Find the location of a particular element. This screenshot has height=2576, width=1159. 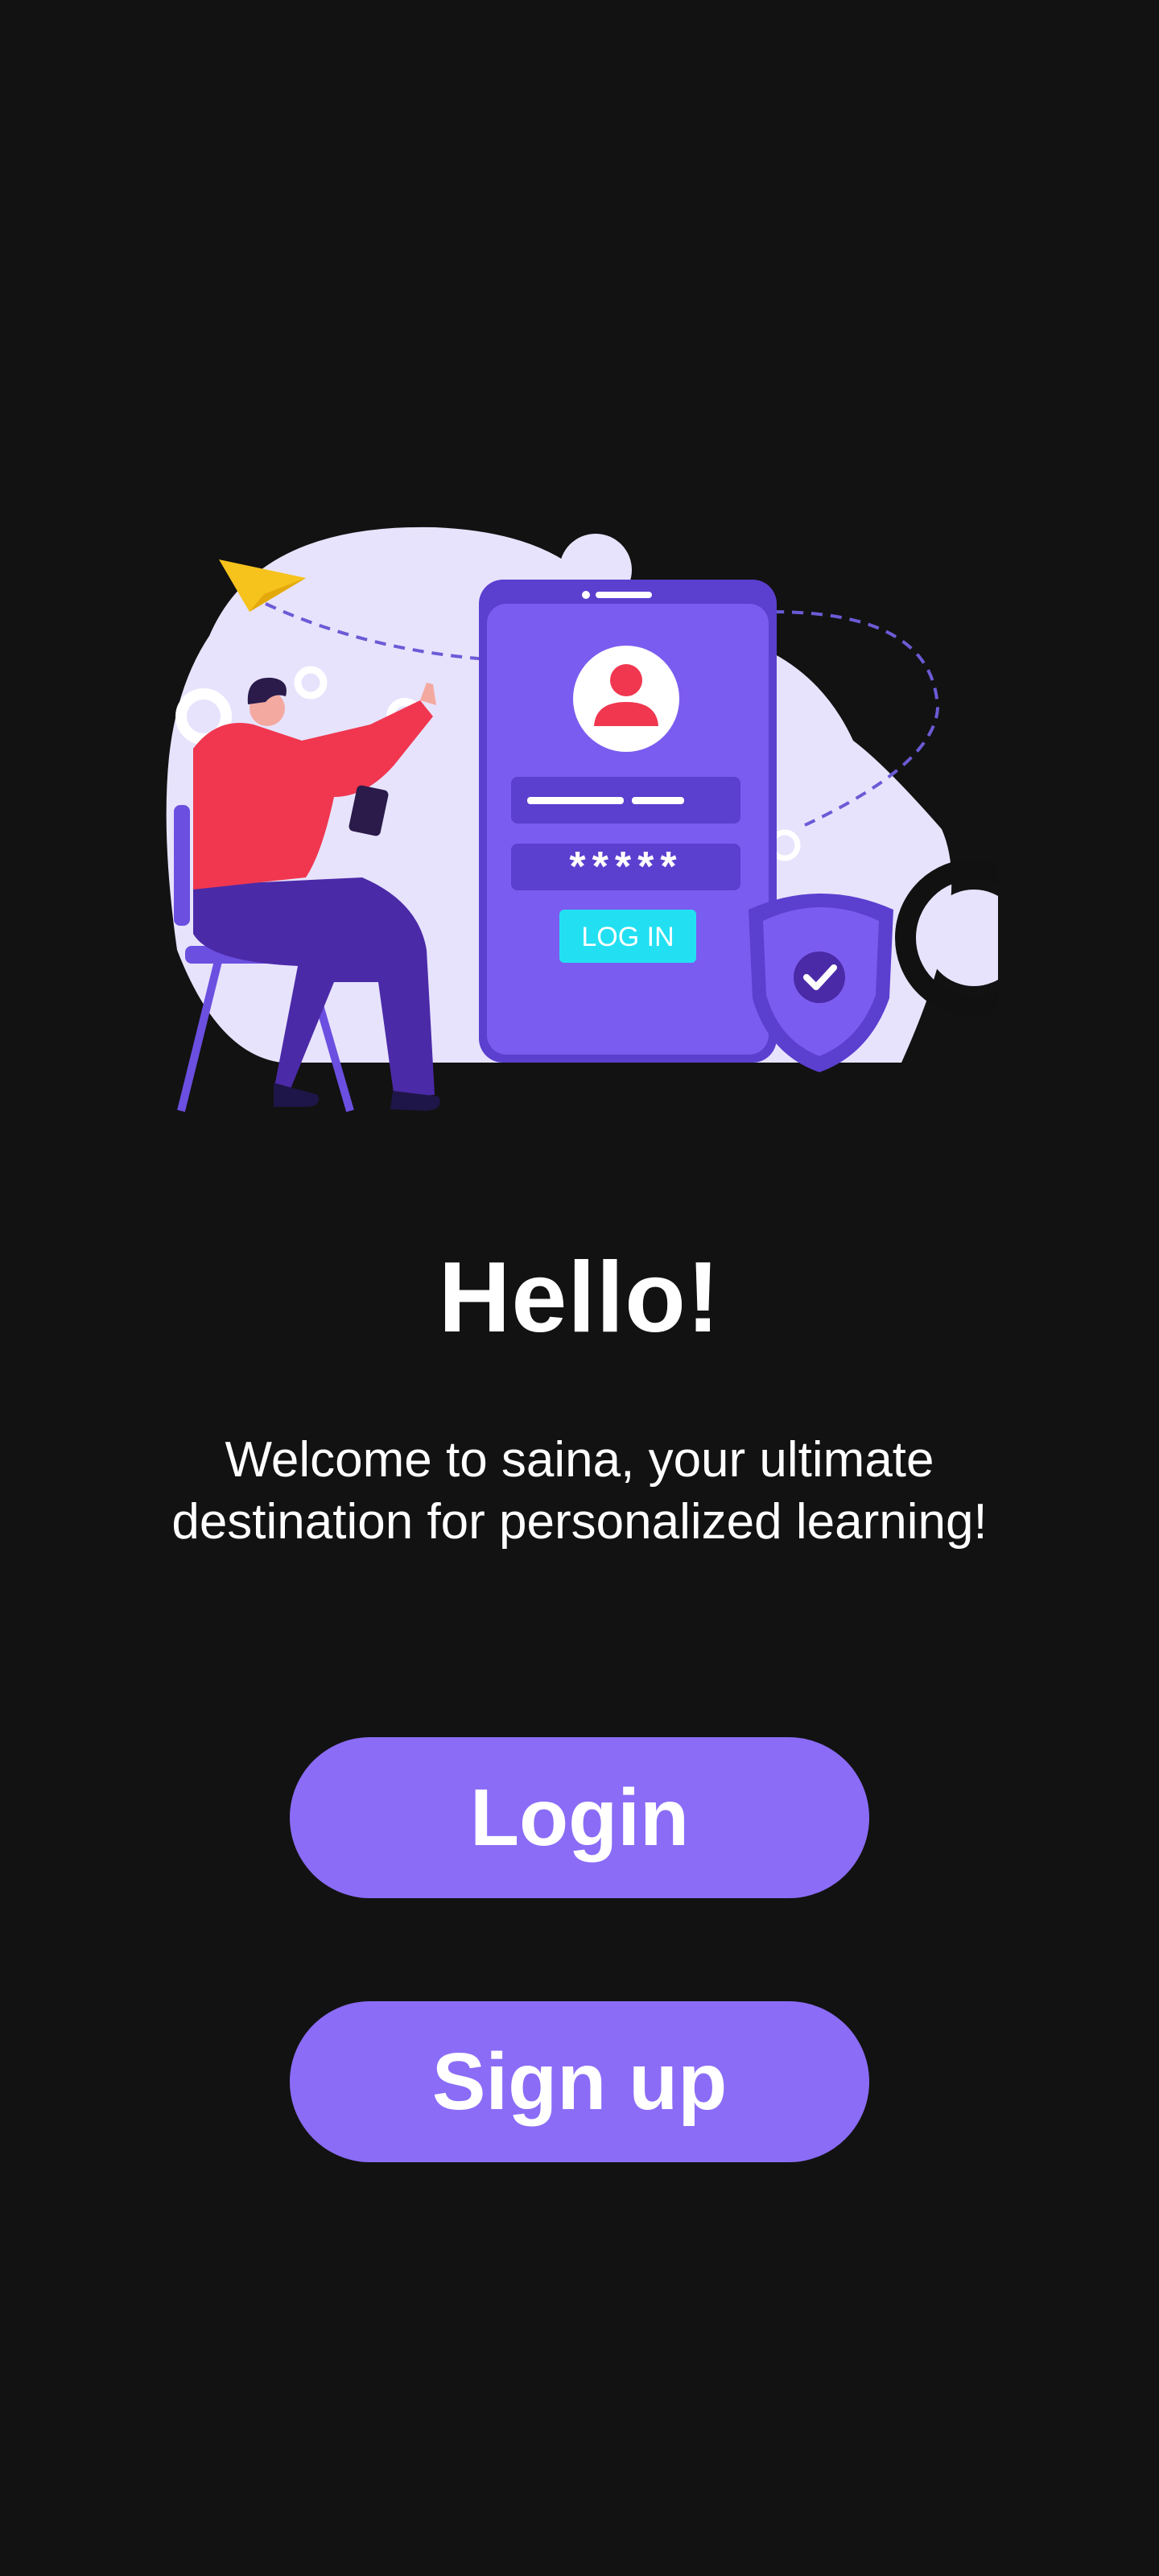

illustration-login-label: LOG IN is located at coordinates (627, 937).